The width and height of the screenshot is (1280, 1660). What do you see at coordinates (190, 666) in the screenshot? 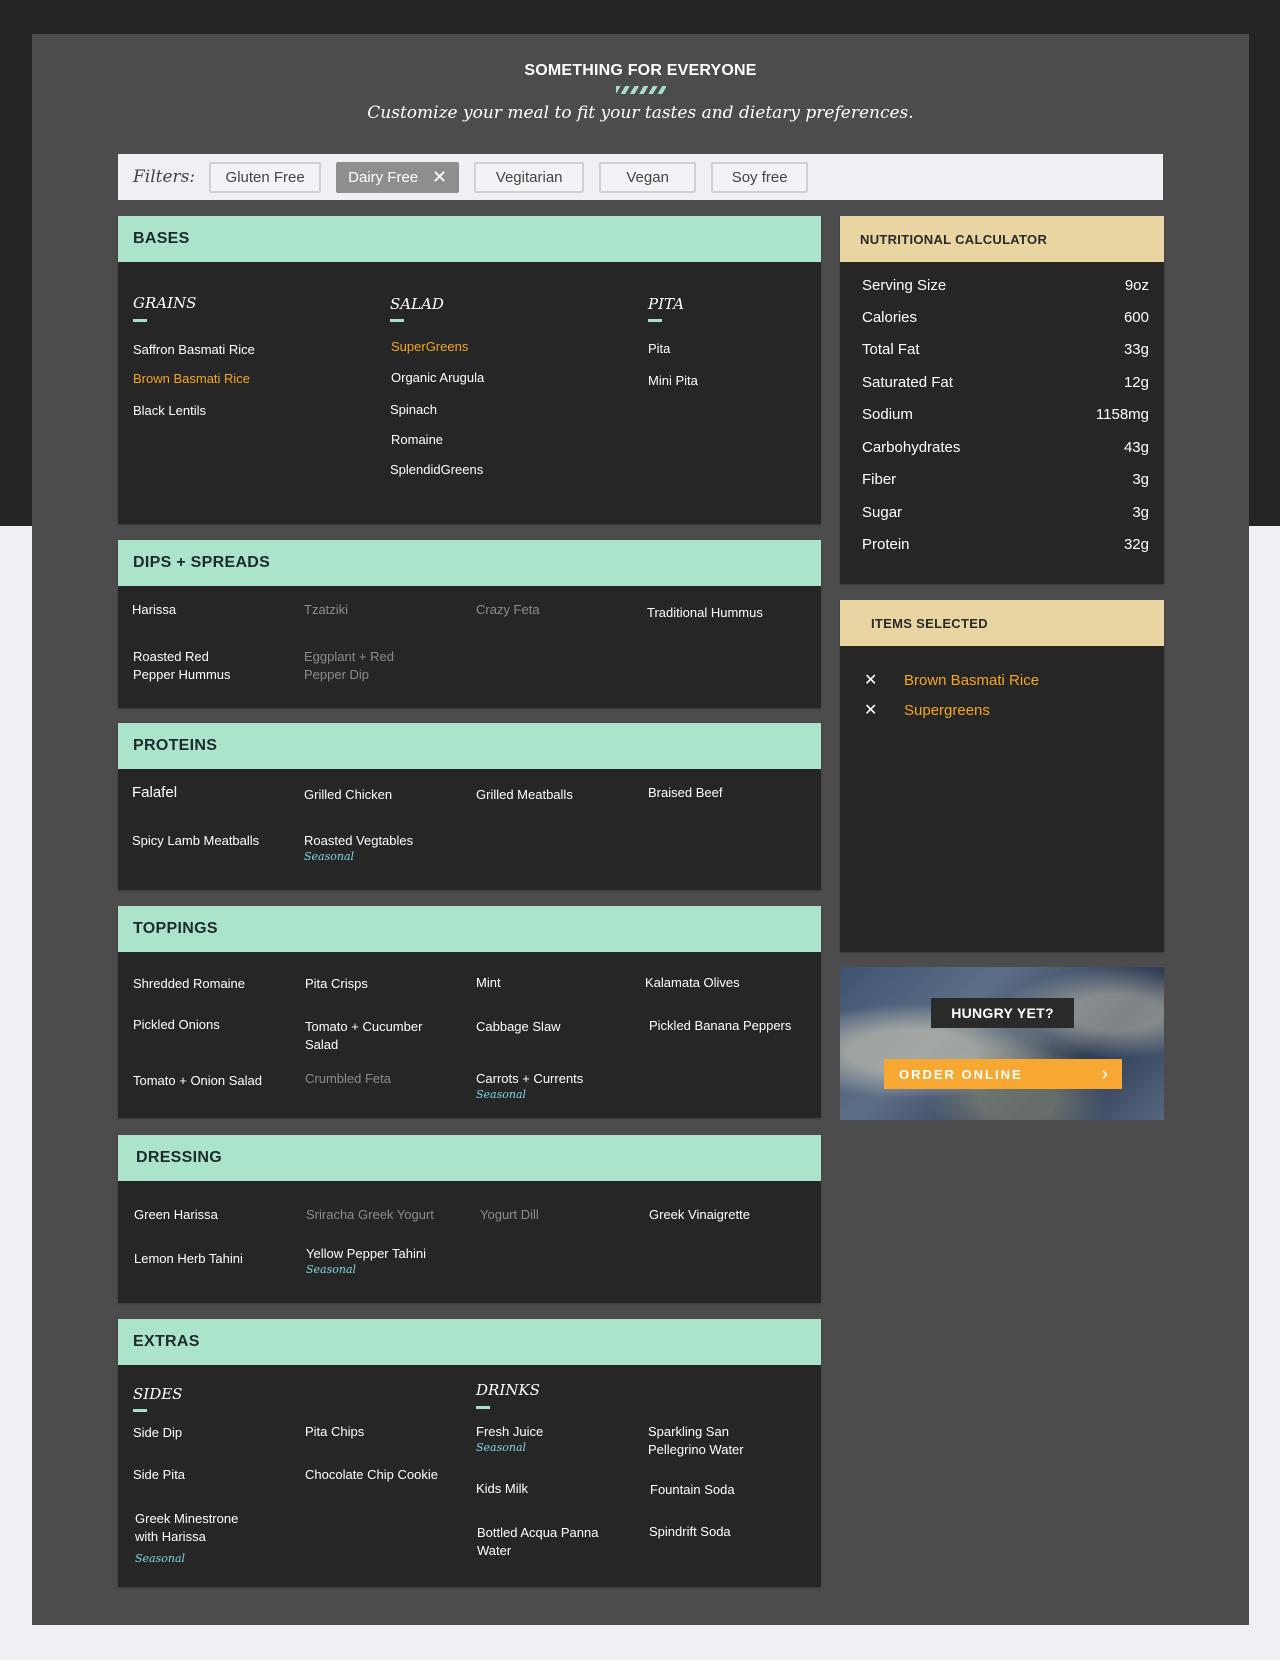
I see `menu-item: Roasted Red Pepper Hummus` at bounding box center [190, 666].